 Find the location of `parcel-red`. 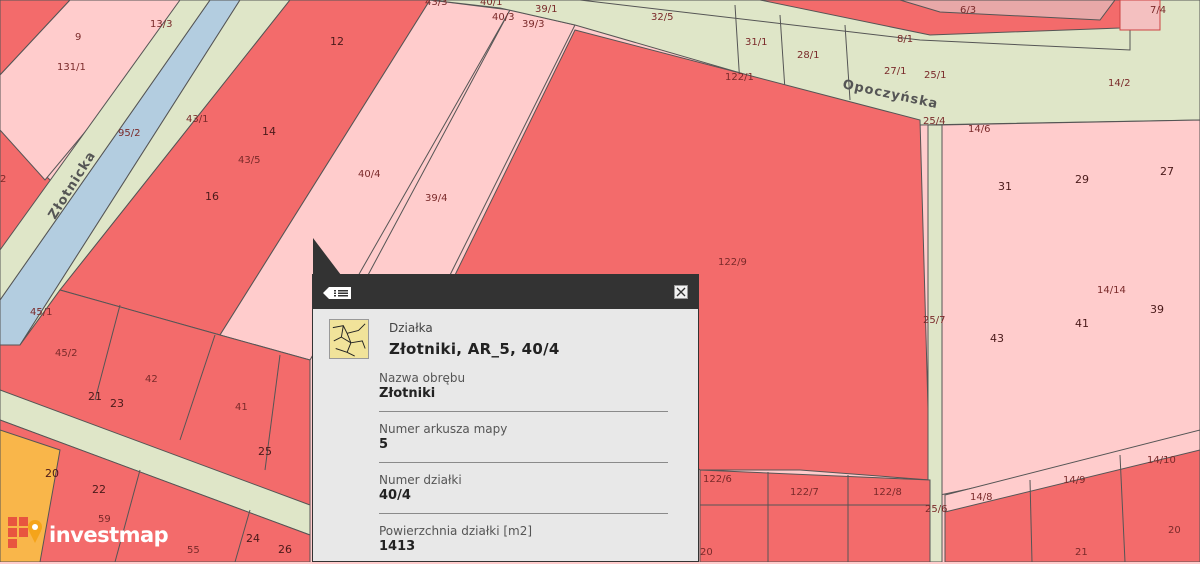

parcel-red is located at coordinates (815, 515).